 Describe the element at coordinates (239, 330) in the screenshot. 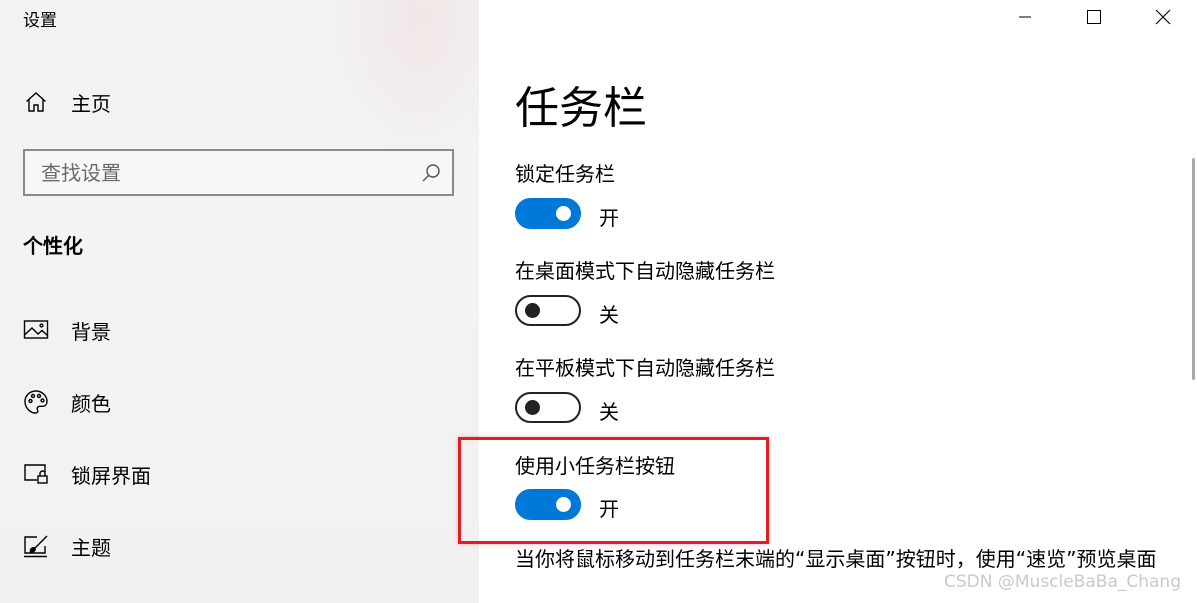

I see `sidebar-item-background: 背景` at that location.